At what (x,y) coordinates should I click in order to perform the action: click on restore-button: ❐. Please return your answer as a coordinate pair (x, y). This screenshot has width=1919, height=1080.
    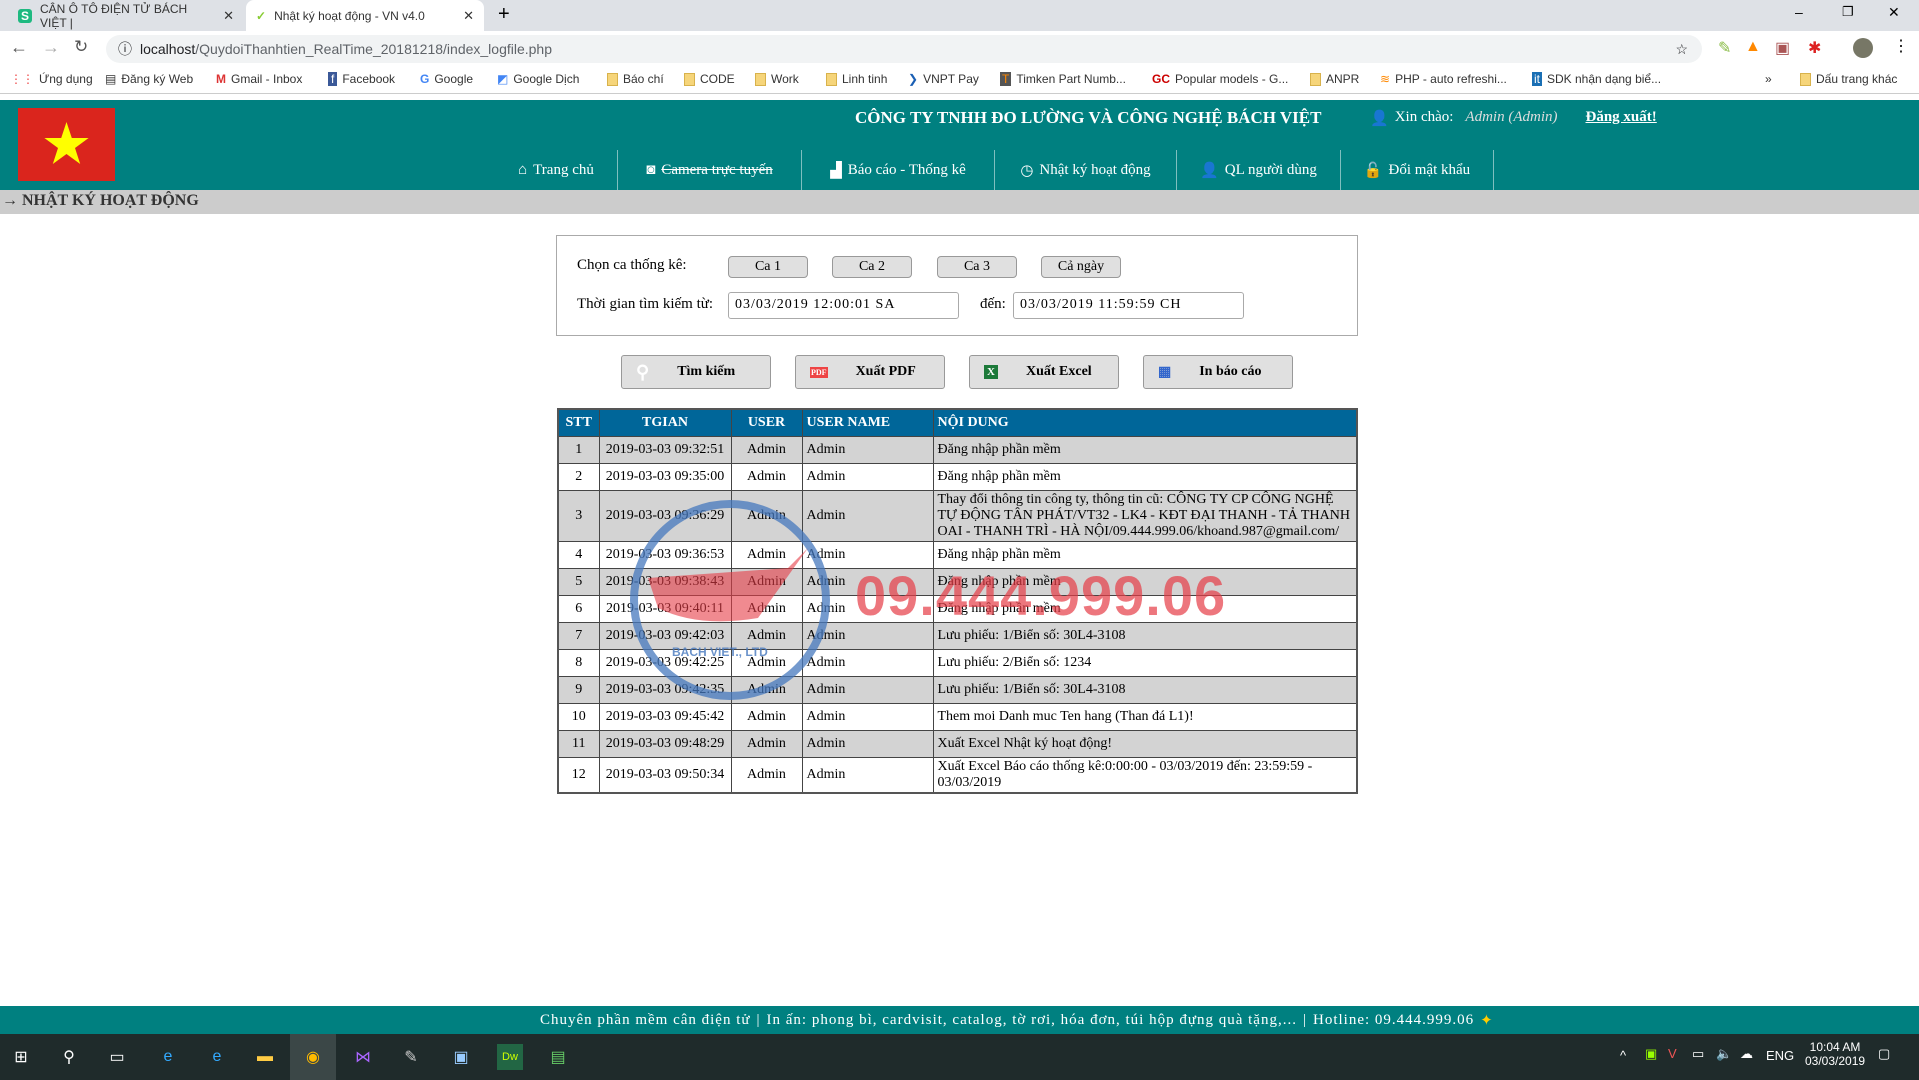
    Looking at the image, I should click on (1848, 12).